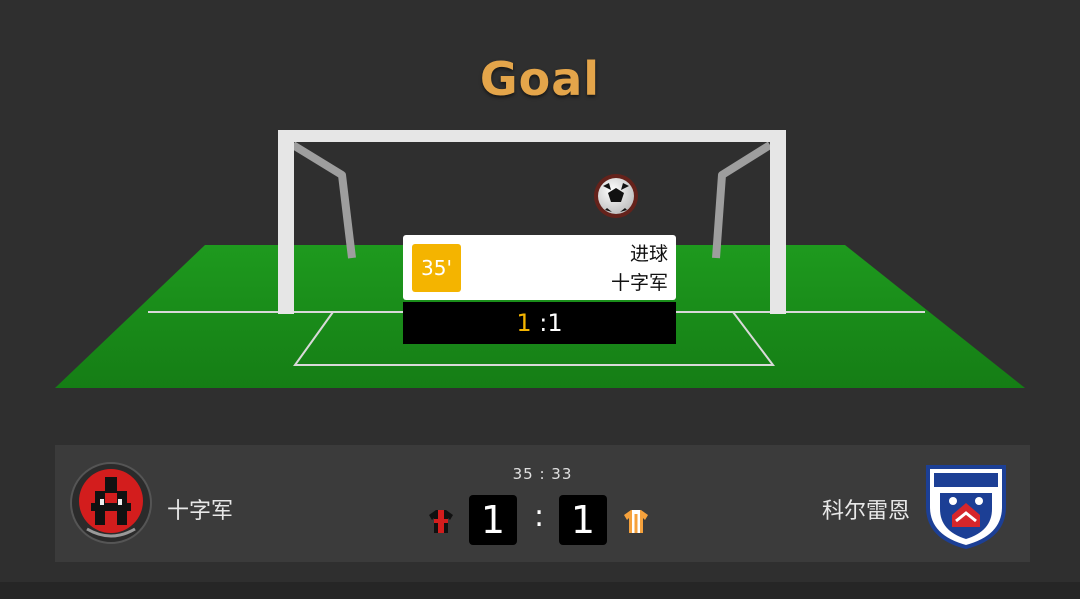 This screenshot has width=1080, height=599. What do you see at coordinates (200, 509) in the screenshot?
I see `home-team-name: 十字军` at bounding box center [200, 509].